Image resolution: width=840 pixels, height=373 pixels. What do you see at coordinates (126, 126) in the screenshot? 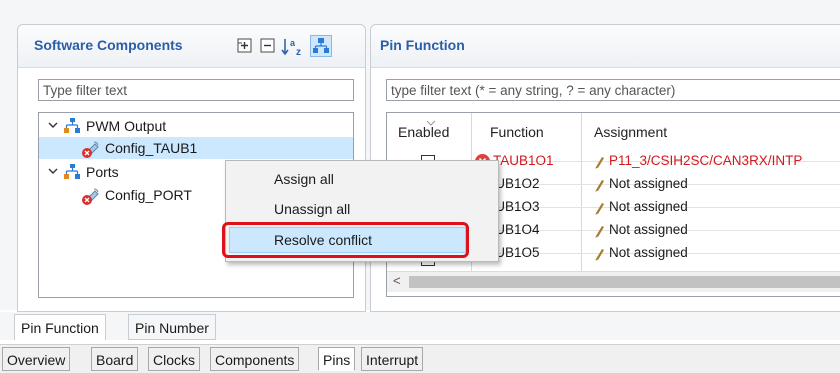
I see `tree-item-label: PWM Output` at bounding box center [126, 126].